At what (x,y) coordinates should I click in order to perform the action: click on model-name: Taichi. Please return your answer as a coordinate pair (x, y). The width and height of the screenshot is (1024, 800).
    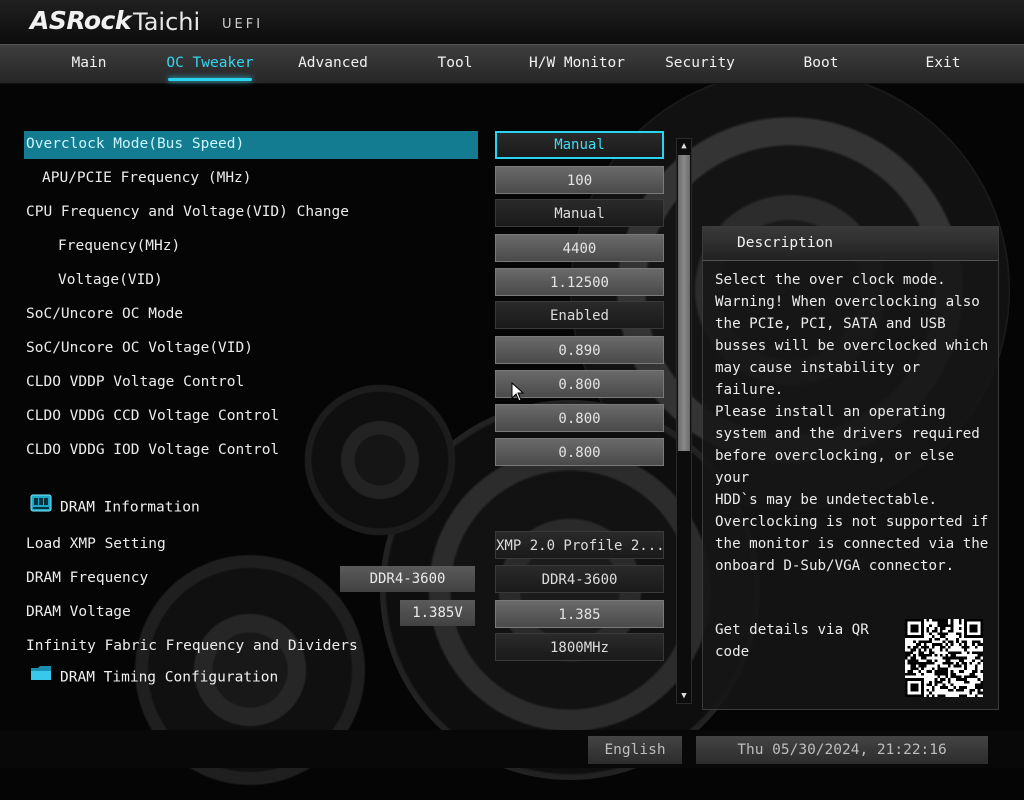
    Looking at the image, I should click on (167, 22).